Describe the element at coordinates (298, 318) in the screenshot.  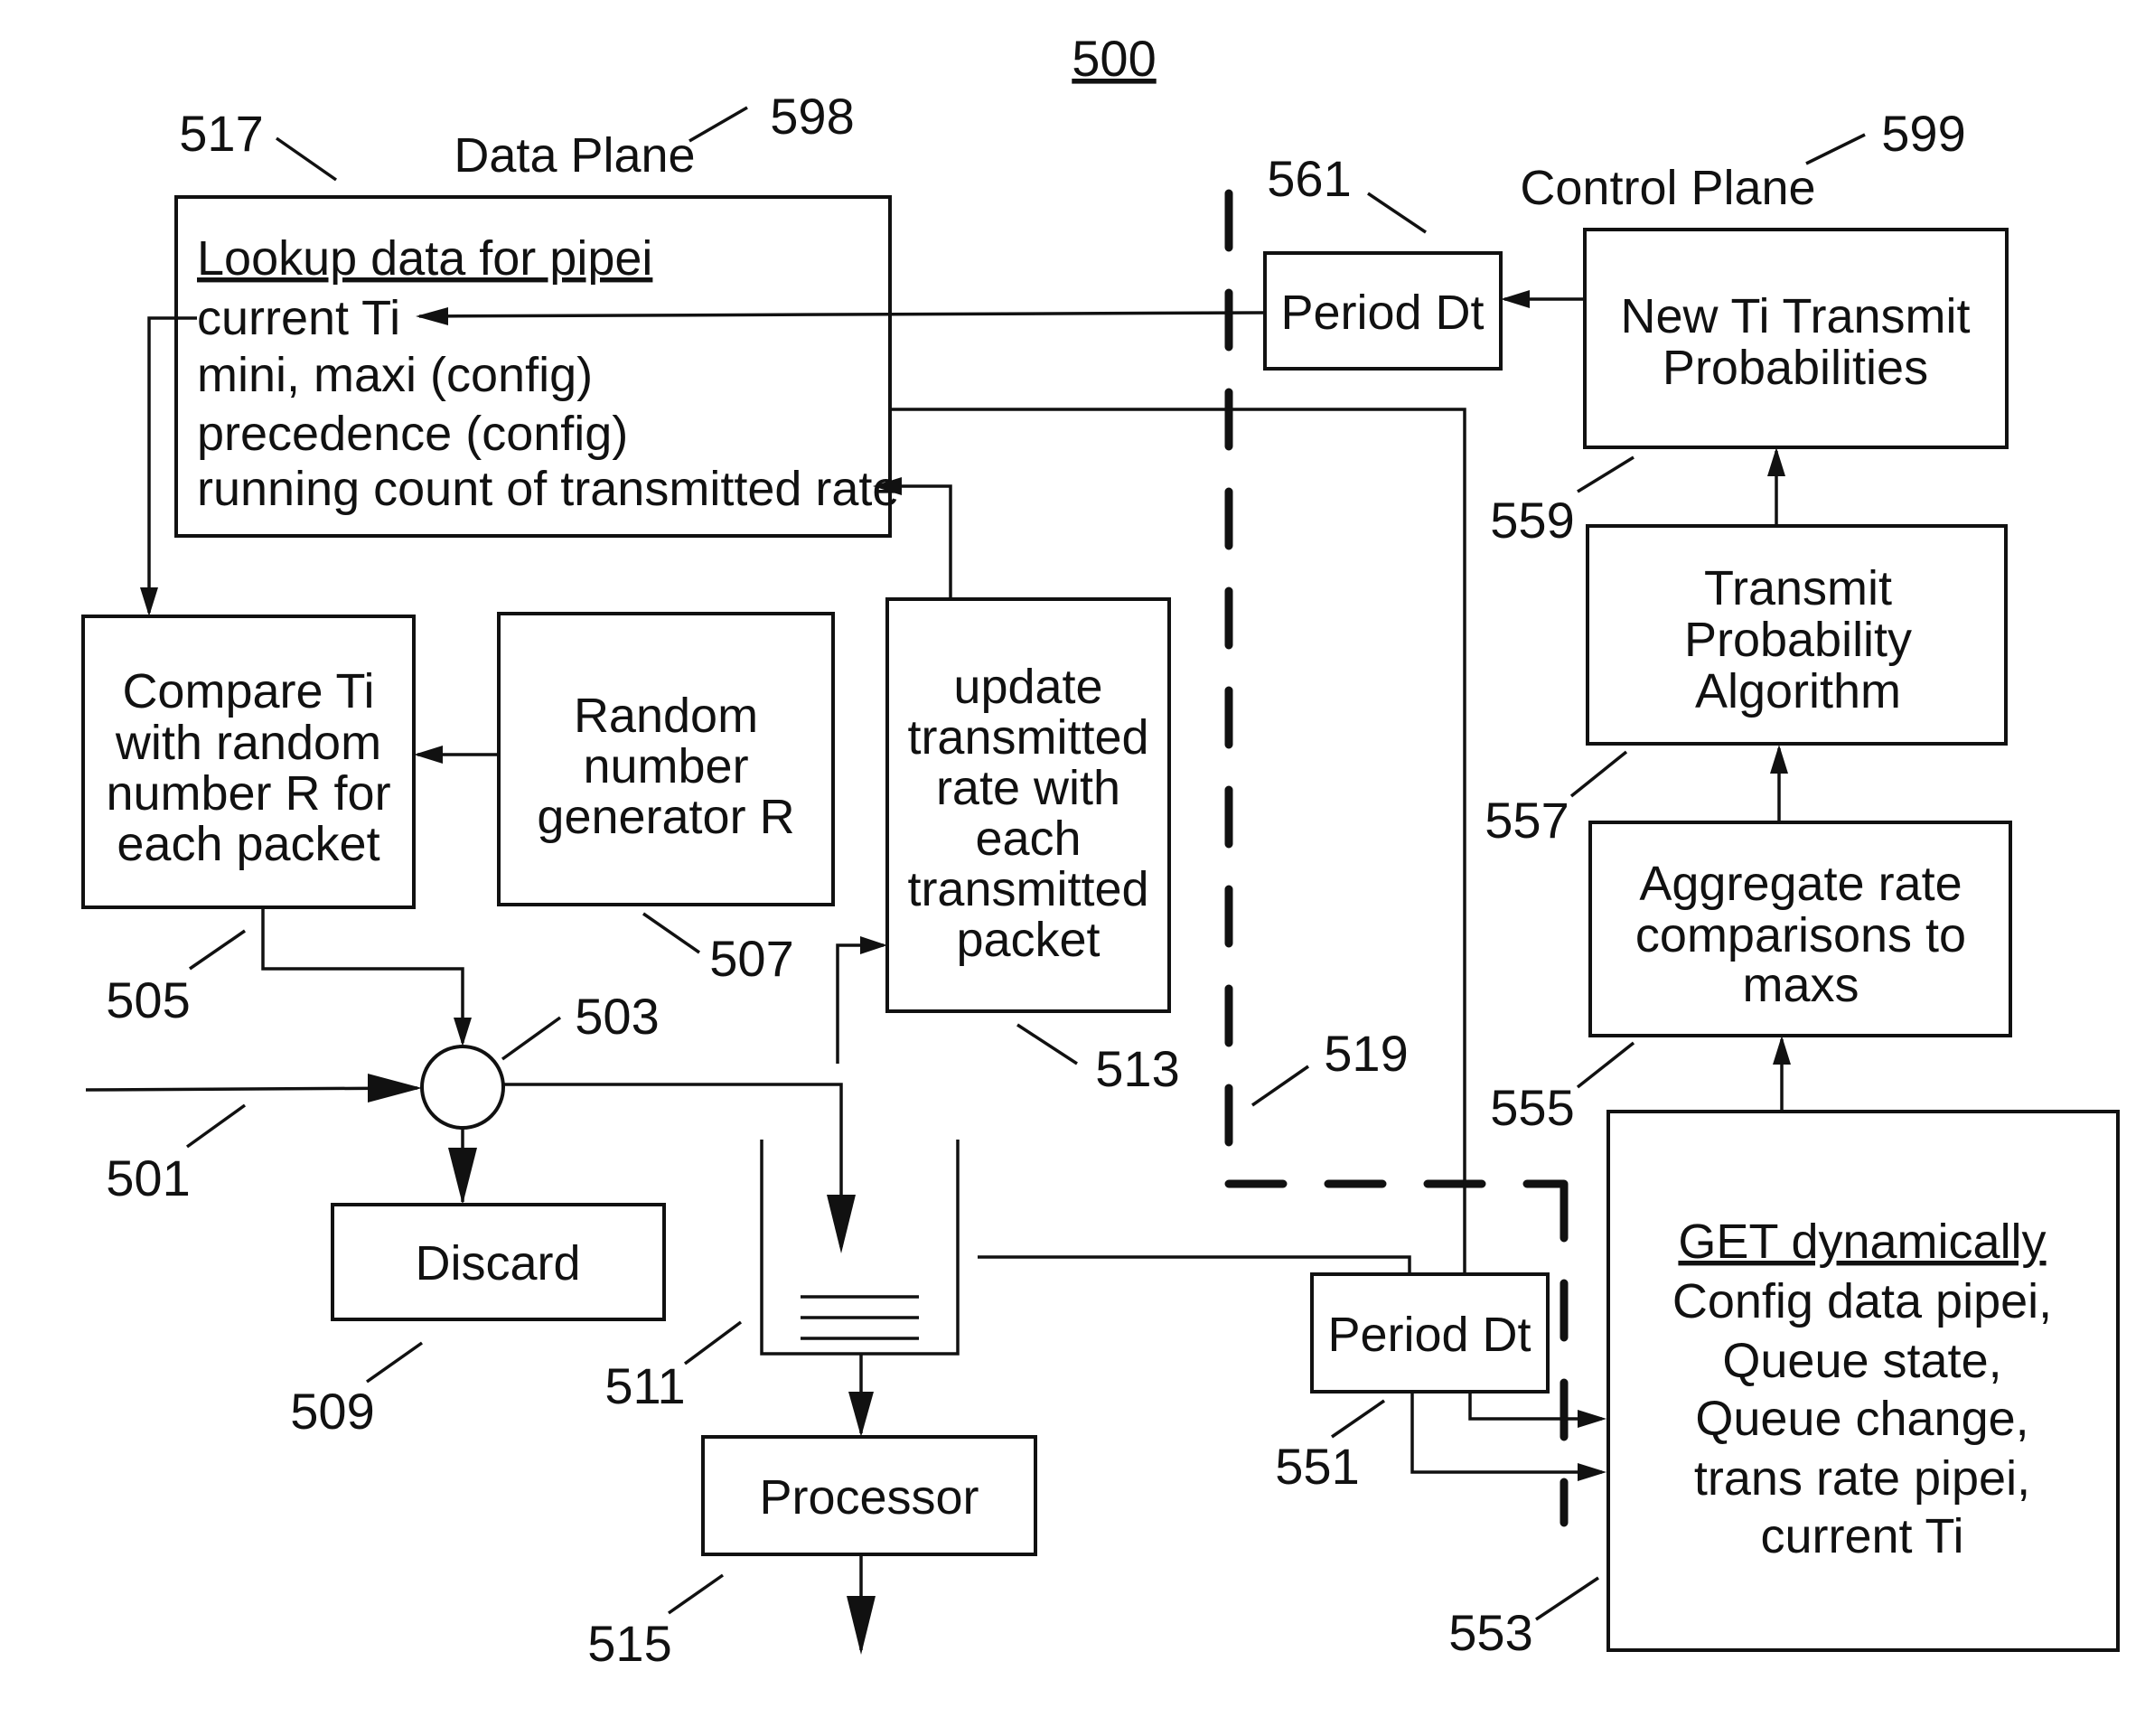
I see `lookup-line: current Ti` at that location.